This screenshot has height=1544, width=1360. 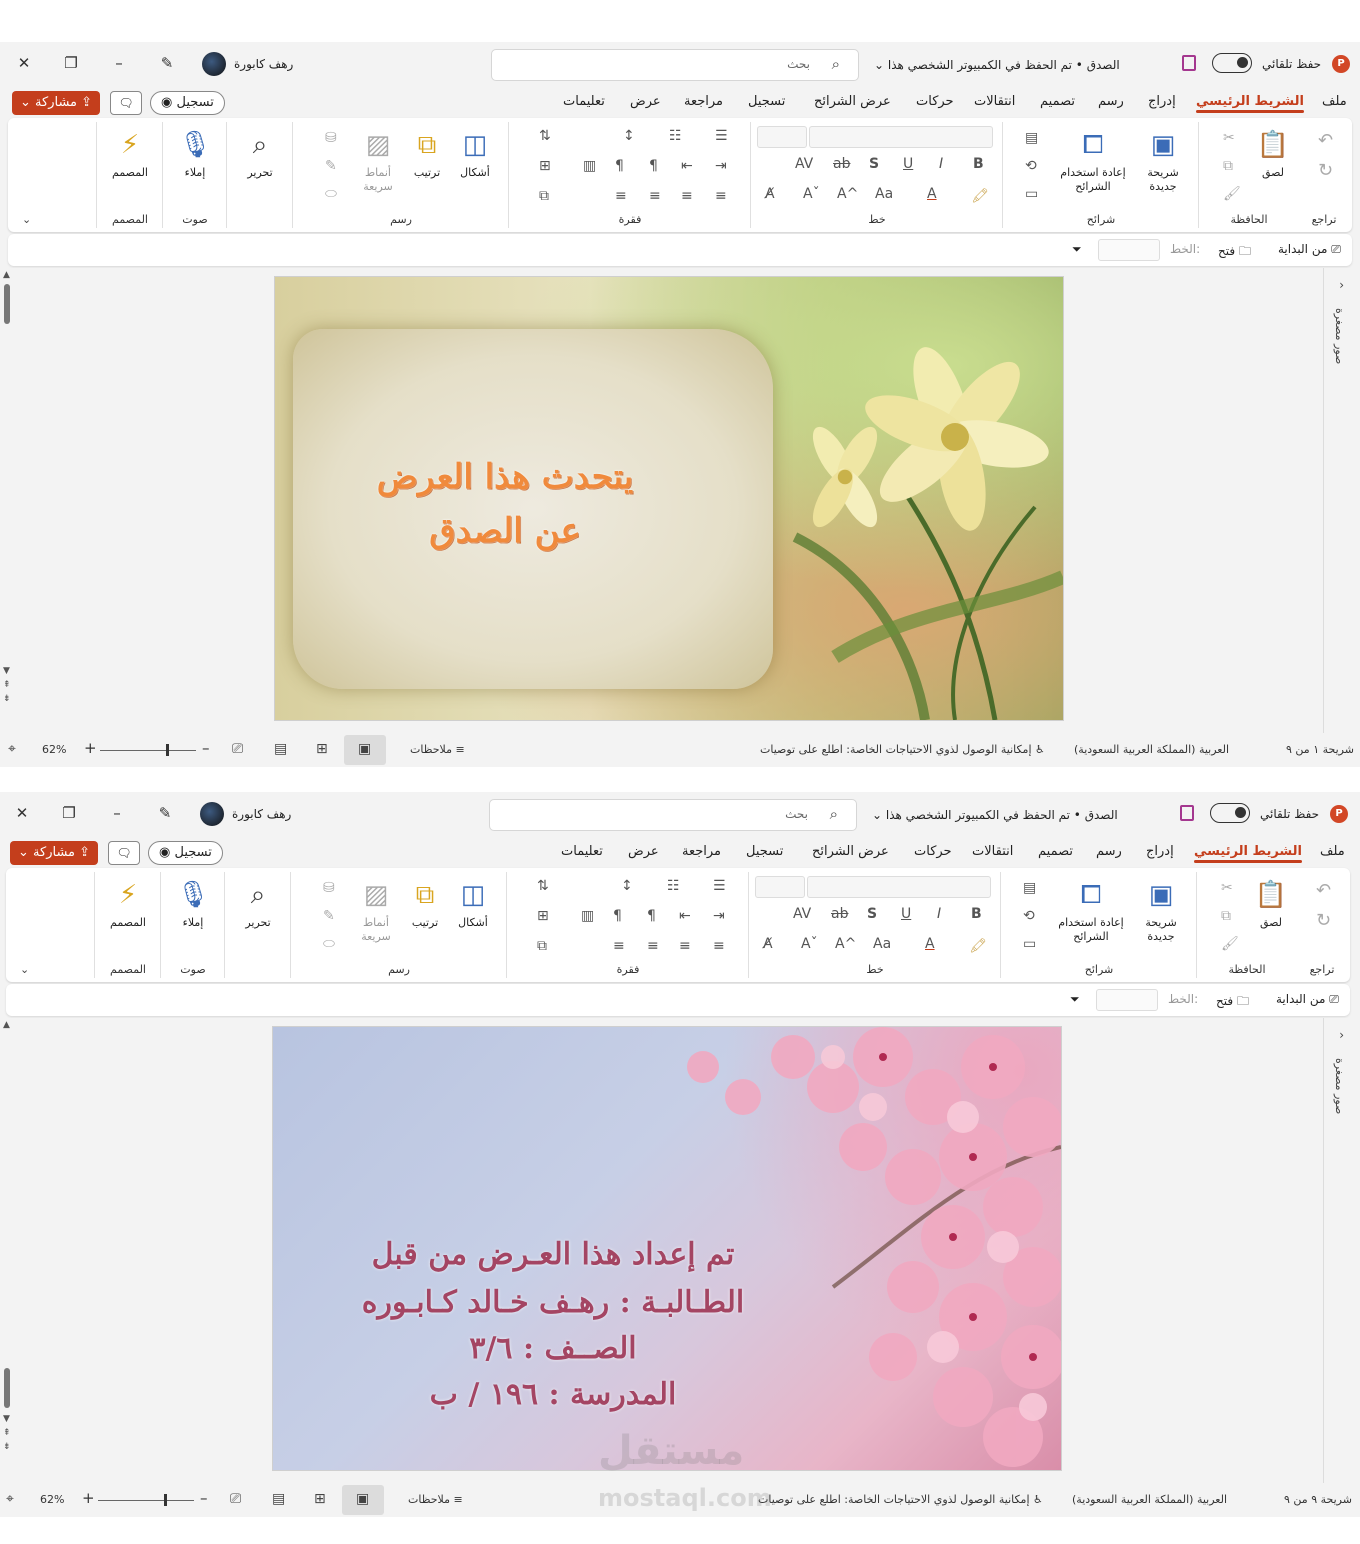 What do you see at coordinates (329, 888) in the screenshot?
I see `shape-fill-icon: ⛁` at bounding box center [329, 888].